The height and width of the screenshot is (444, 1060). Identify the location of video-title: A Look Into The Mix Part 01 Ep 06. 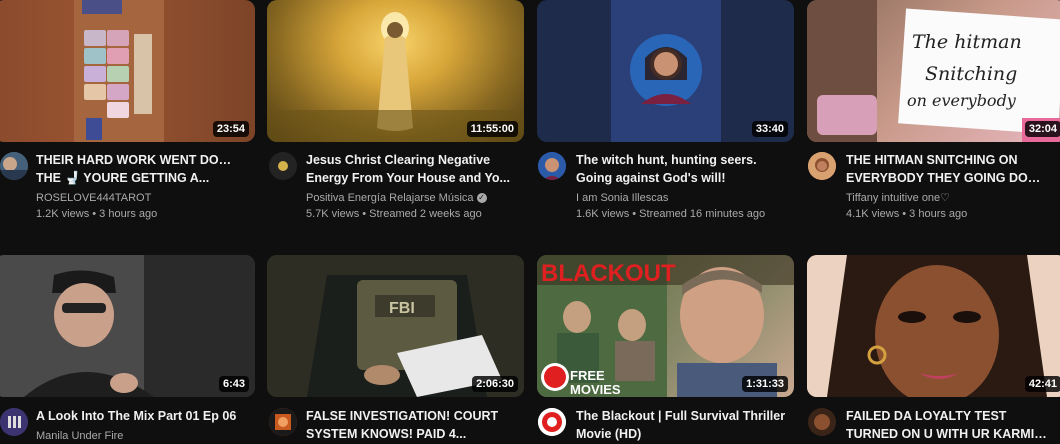
(141, 416).